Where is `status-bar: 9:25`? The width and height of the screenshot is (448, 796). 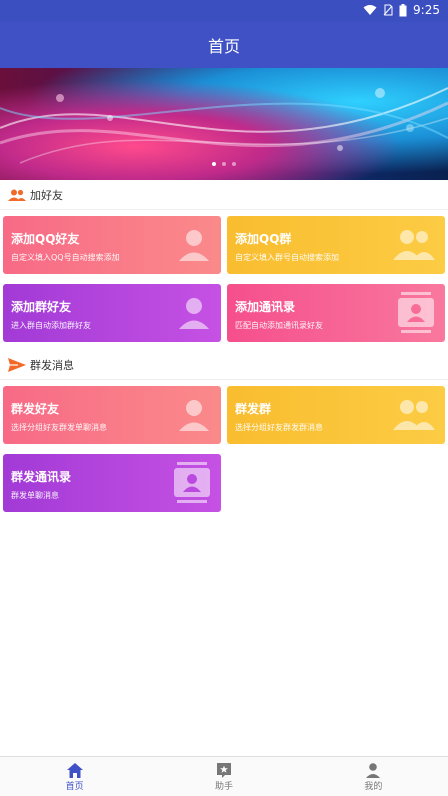 status-bar: 9:25 is located at coordinates (224, 11).